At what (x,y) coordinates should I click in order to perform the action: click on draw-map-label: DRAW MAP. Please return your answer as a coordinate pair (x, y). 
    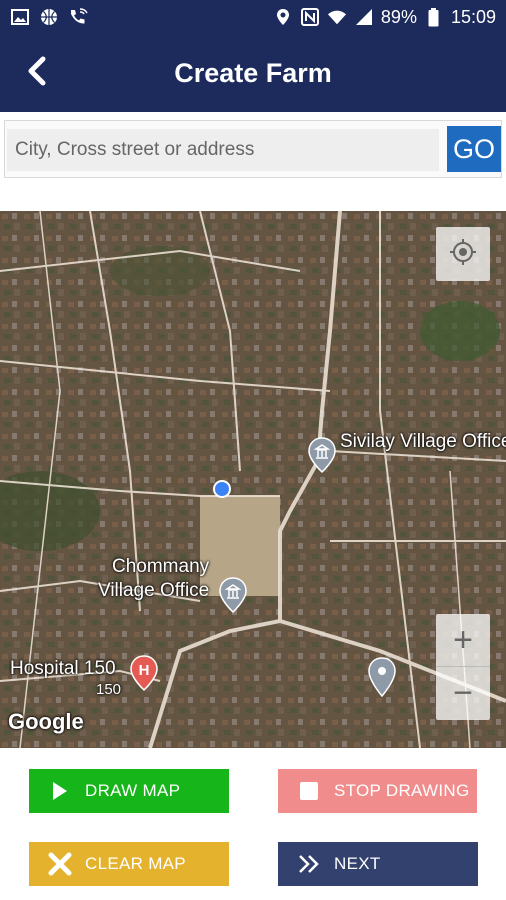
    Looking at the image, I should click on (133, 790).